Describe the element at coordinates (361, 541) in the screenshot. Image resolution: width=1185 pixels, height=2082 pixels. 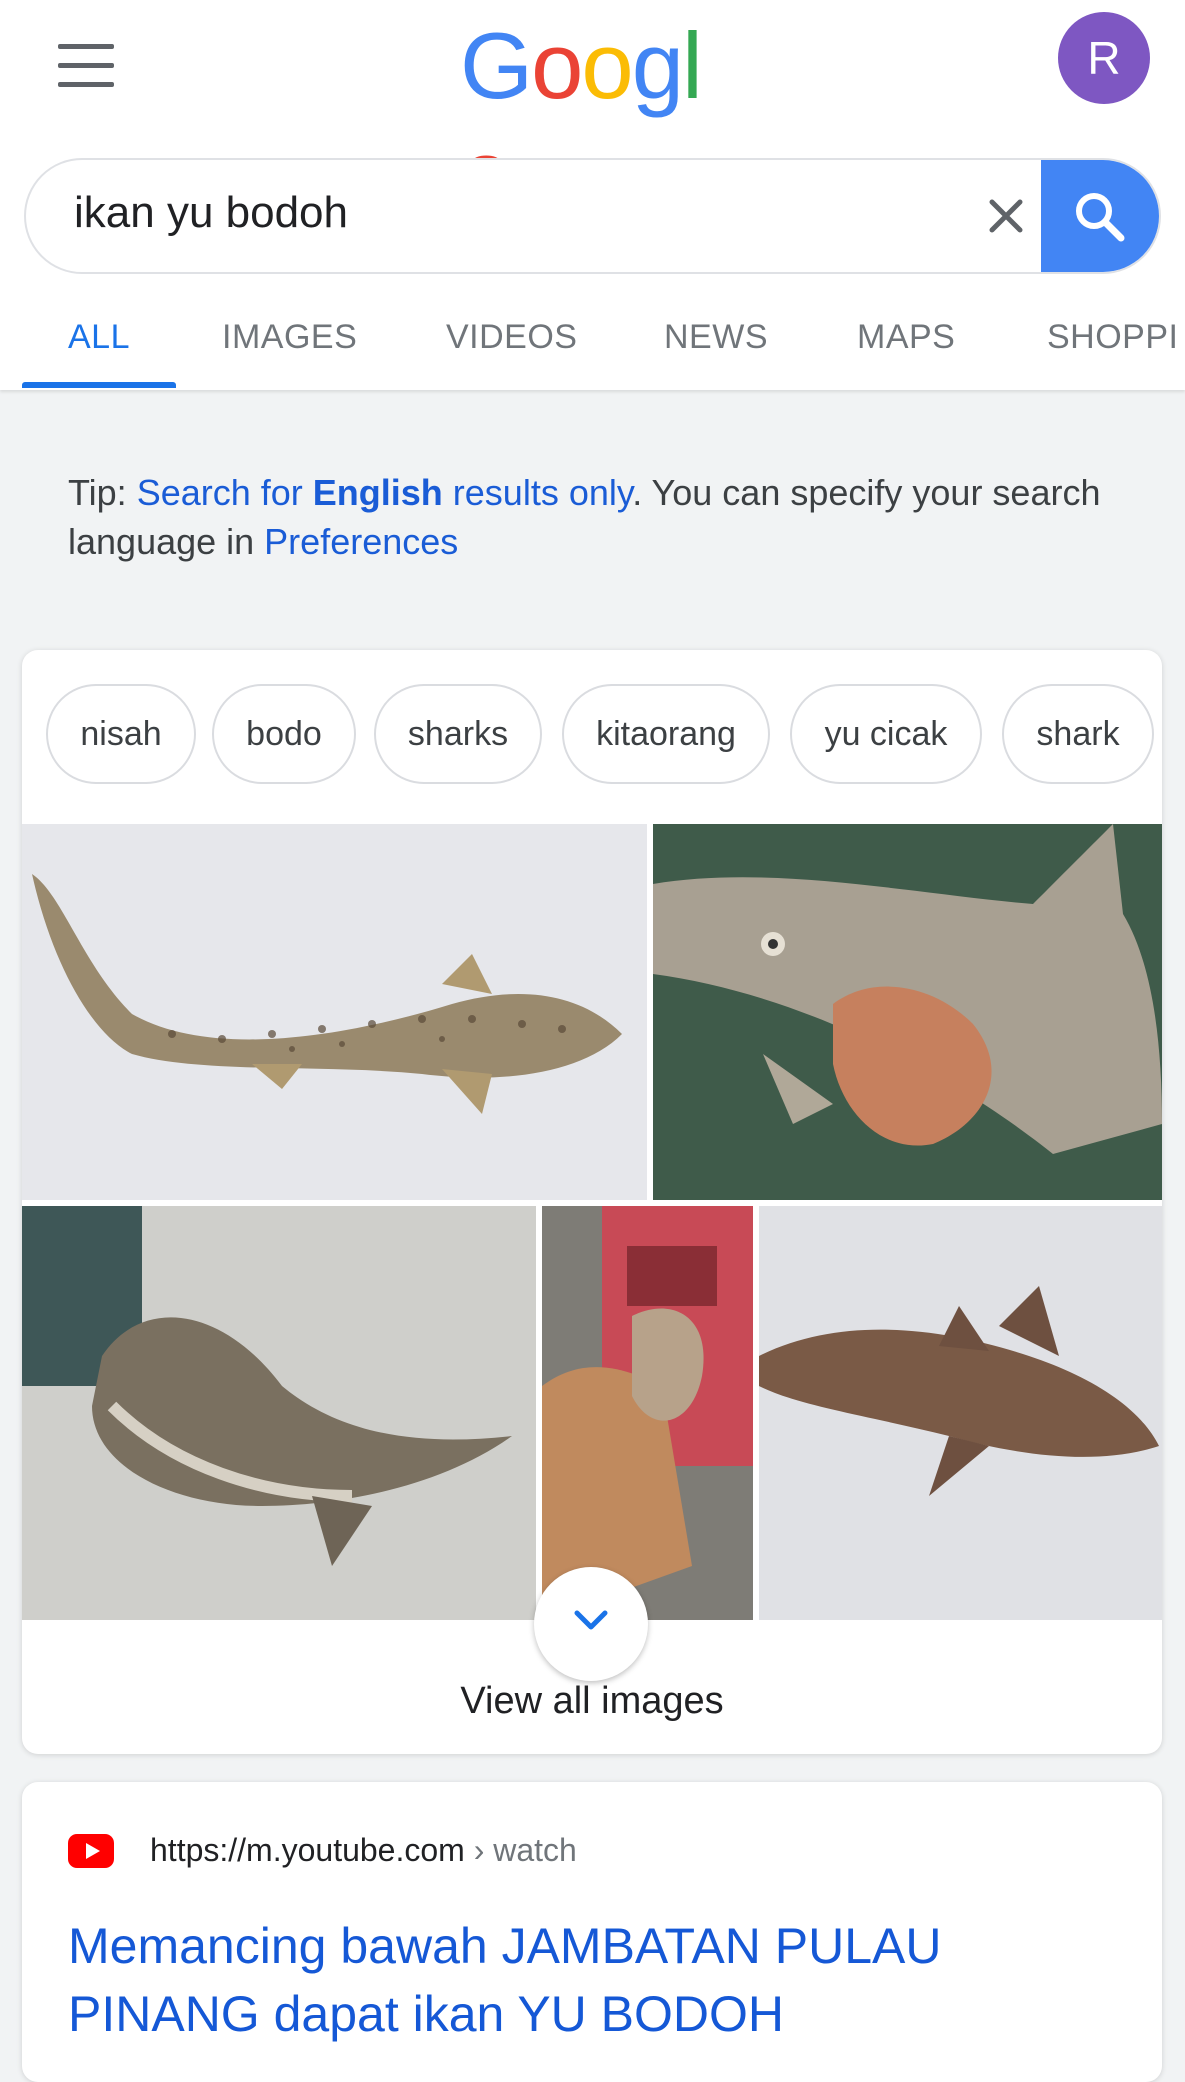
I see `preferences-link: Preferences` at that location.